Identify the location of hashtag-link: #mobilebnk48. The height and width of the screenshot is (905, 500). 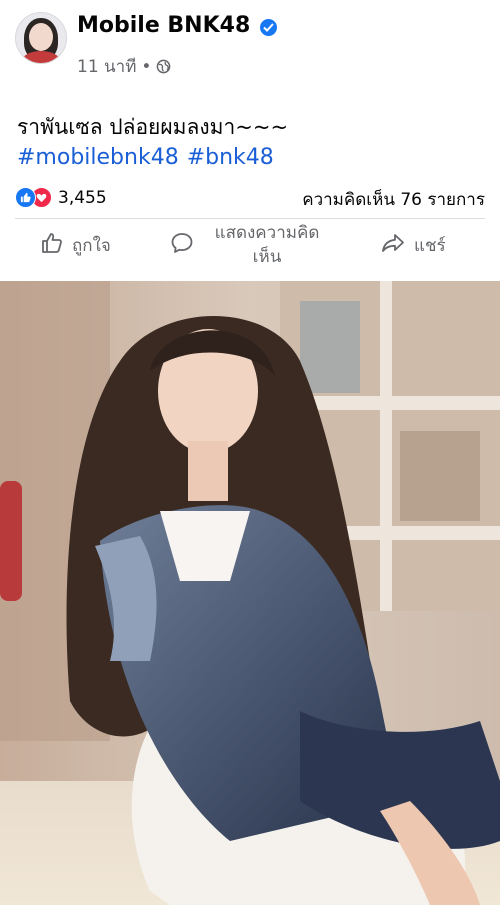
(98, 157).